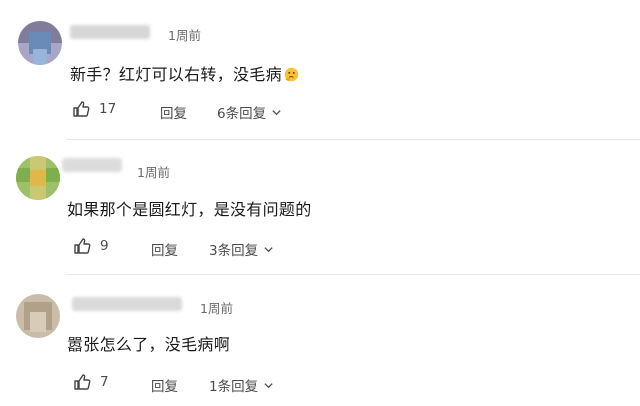 The image size is (640, 406). I want to click on view-replies-button: 6条回复, so click(249, 112).